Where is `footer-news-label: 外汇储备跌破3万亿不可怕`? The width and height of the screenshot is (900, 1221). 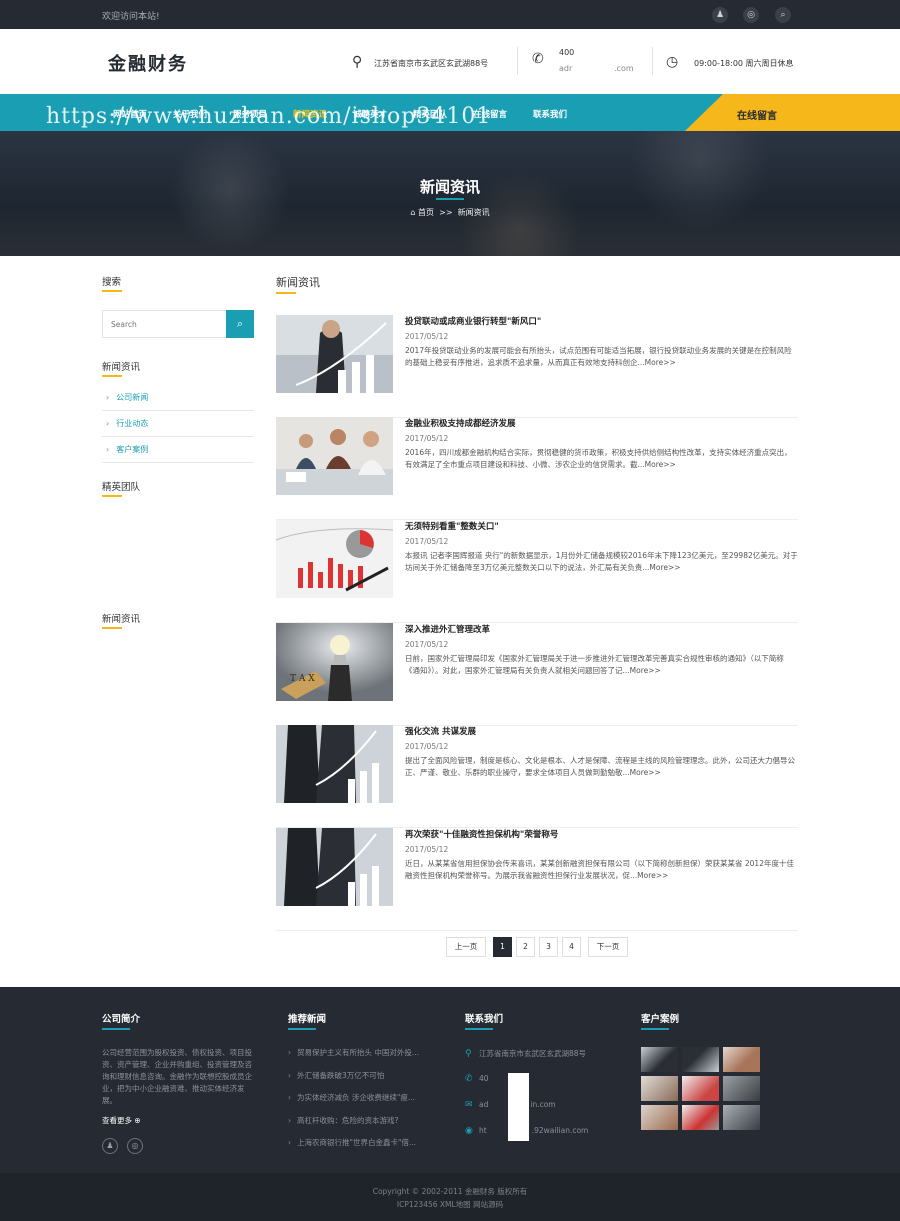 footer-news-label: 外汇储备跌破3万亿不可怕 is located at coordinates (341, 1075).